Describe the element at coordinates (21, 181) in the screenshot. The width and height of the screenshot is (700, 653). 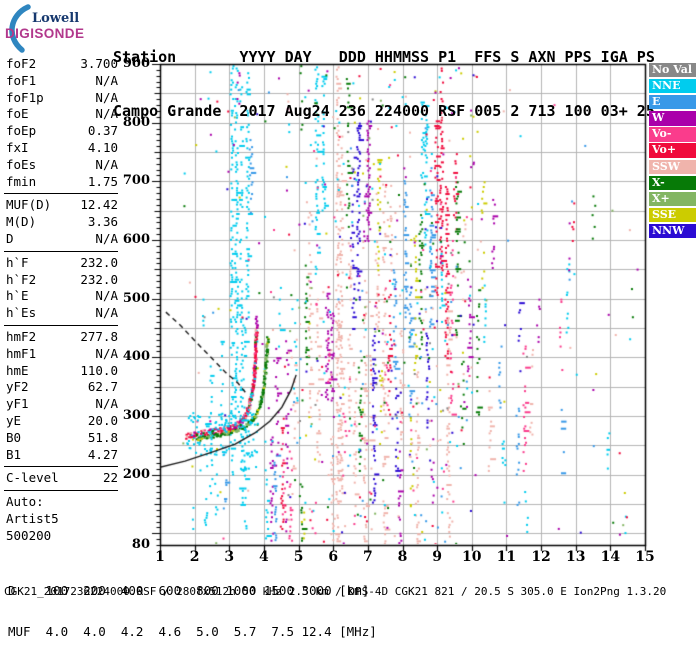
I see `param-name: fmin` at that location.